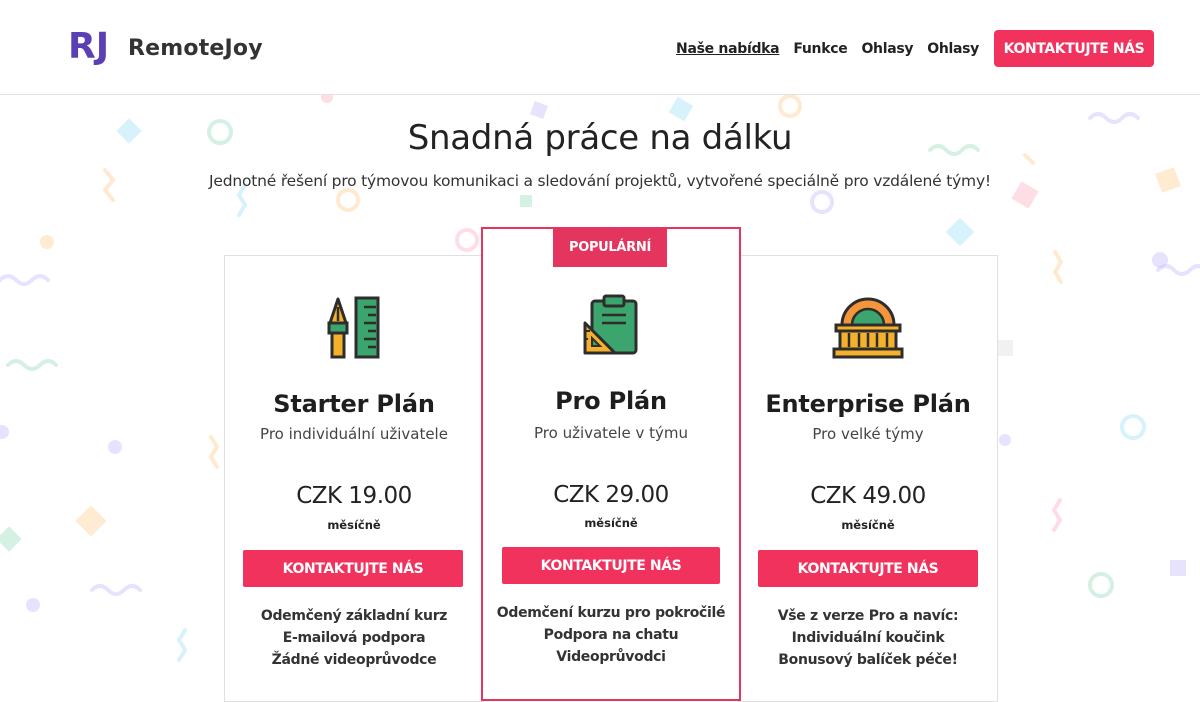 Image resolution: width=1200 pixels, height=702 pixels. I want to click on logo-mark-text: RJ, so click(88, 46).